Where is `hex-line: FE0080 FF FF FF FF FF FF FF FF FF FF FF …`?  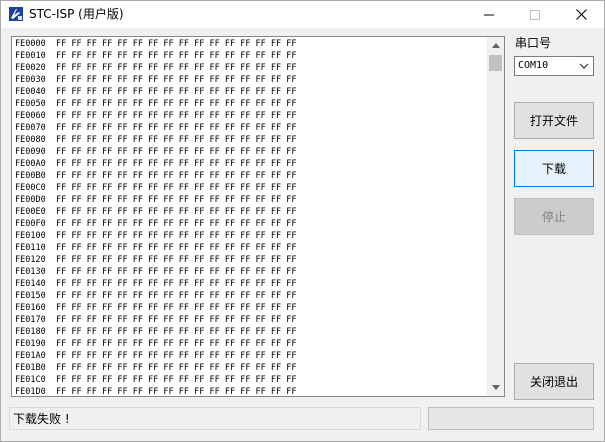 hex-line: FE0080 FF FF FF FF FF FF FF FF FF FF FF … is located at coordinates (251, 140).